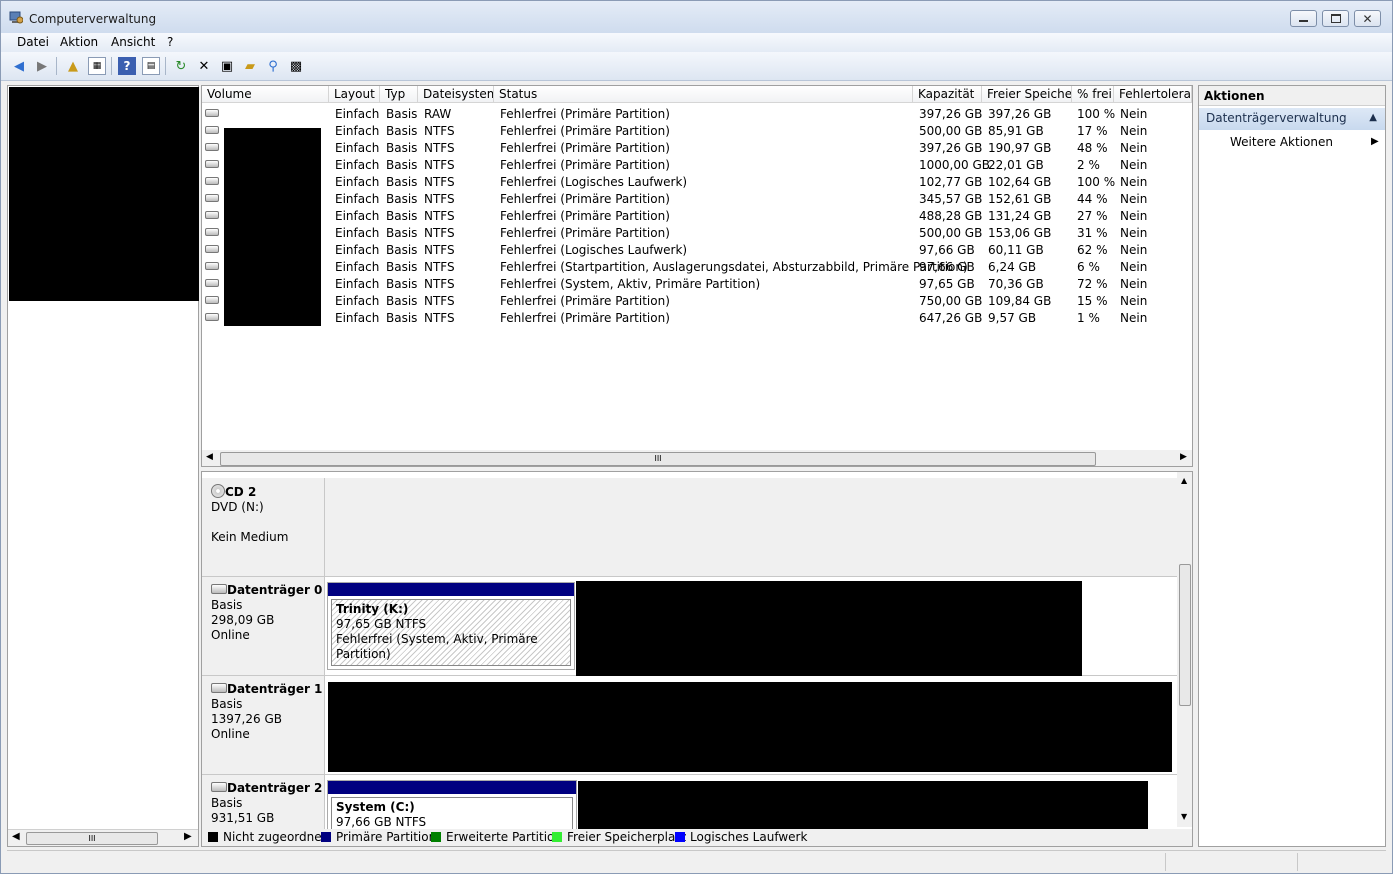 The image size is (1393, 874). I want to click on col-typ: Typ, so click(399, 94).